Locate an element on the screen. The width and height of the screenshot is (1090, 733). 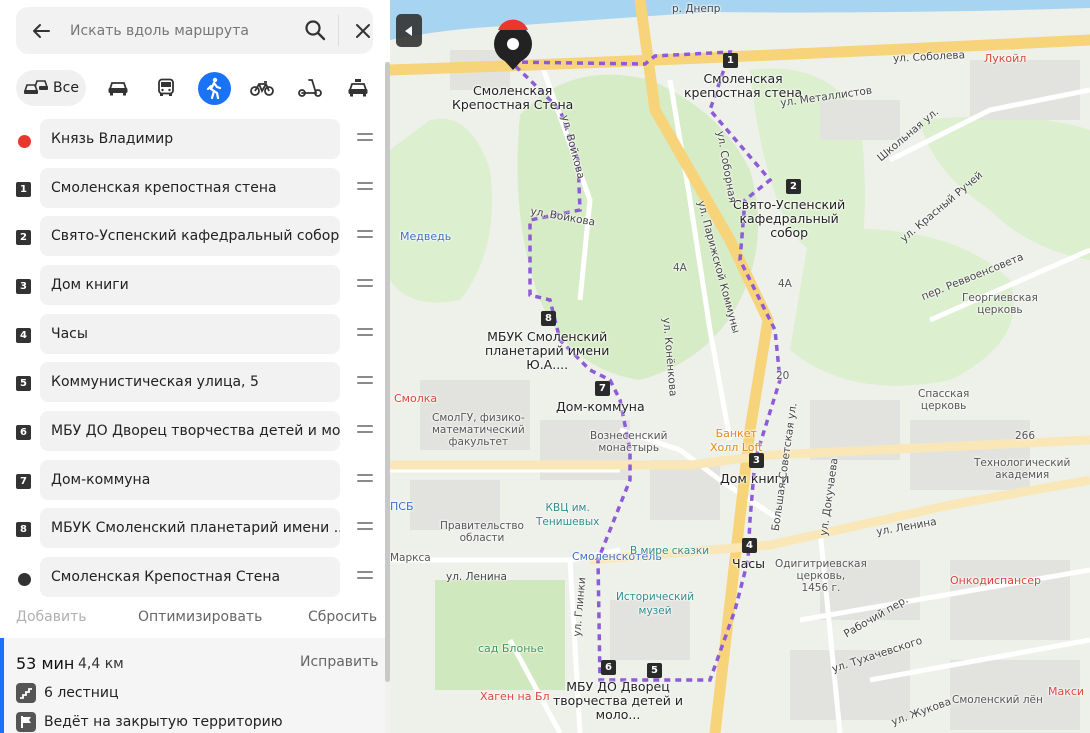
route-marker-1: 1 is located at coordinates (730, 60).